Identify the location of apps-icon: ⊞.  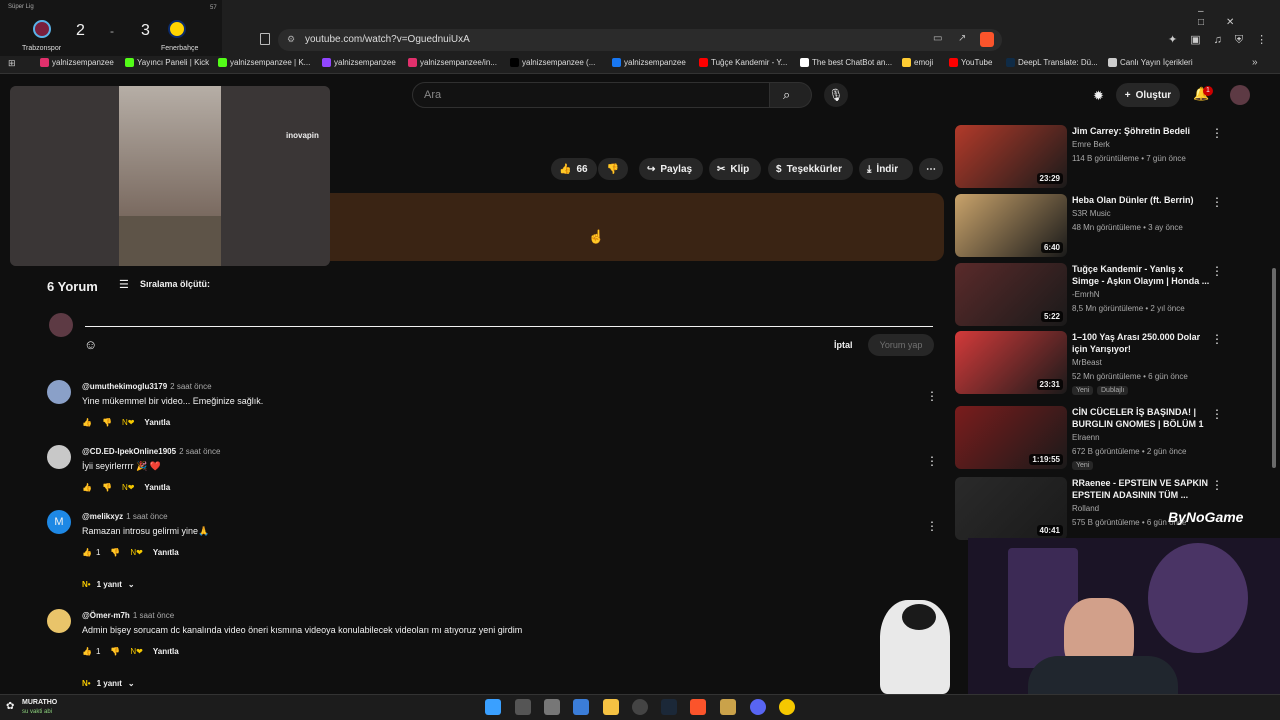
(12, 63).